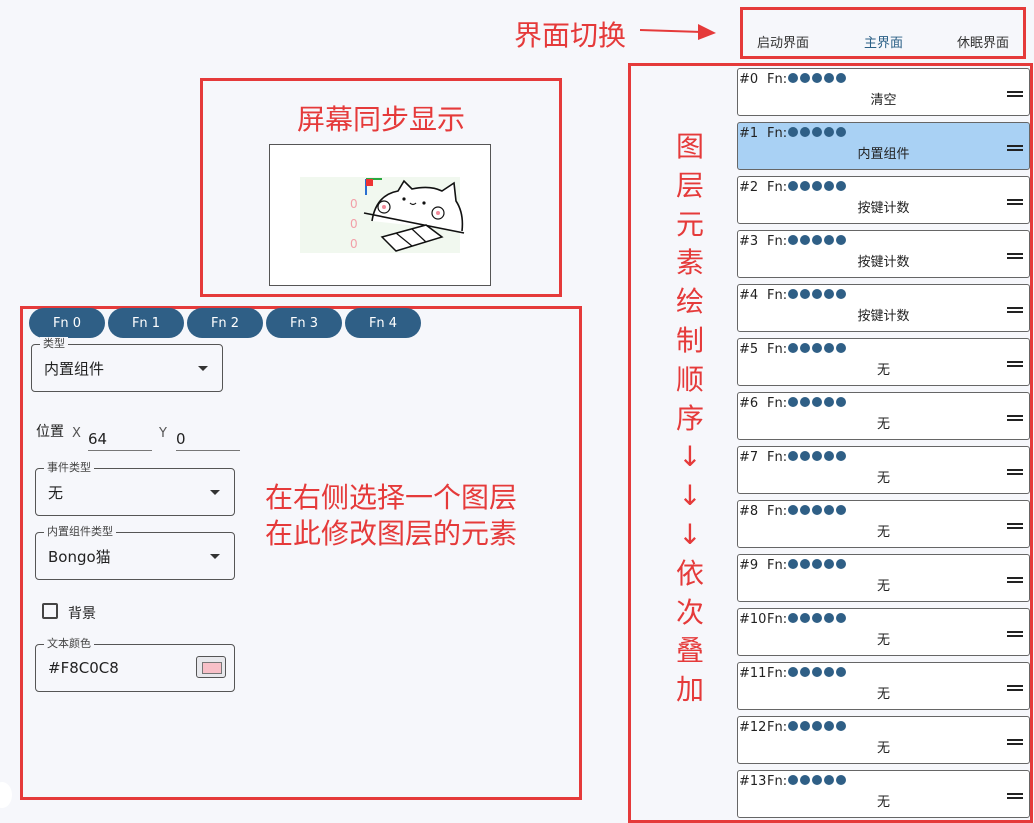 The height and width of the screenshot is (823, 1034). What do you see at coordinates (50, 611) in the screenshot?
I see `background-checkbox` at bounding box center [50, 611].